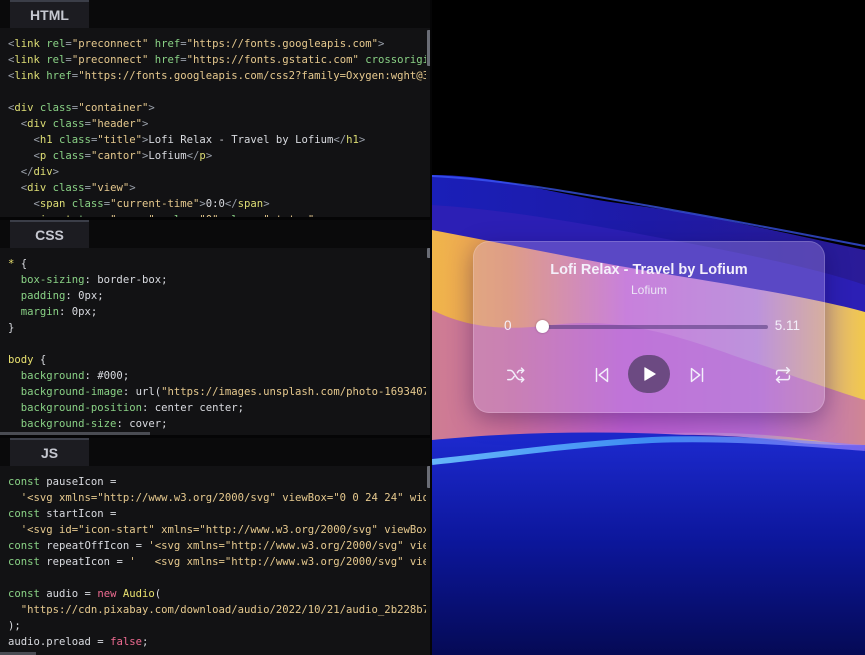 This screenshot has width=865, height=655. I want to click on play-button, so click(649, 374).